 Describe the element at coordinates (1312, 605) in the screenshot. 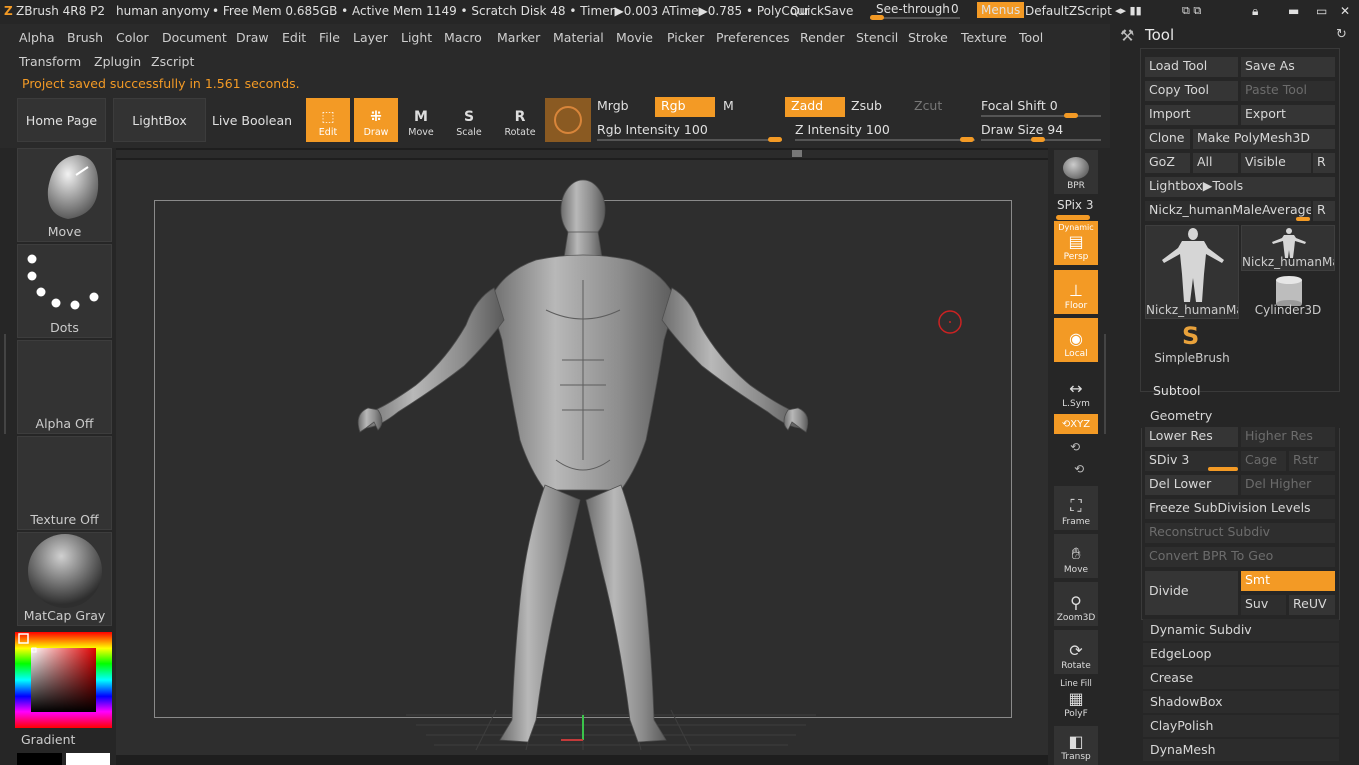

I see `reuv-toggle: ReUV` at that location.